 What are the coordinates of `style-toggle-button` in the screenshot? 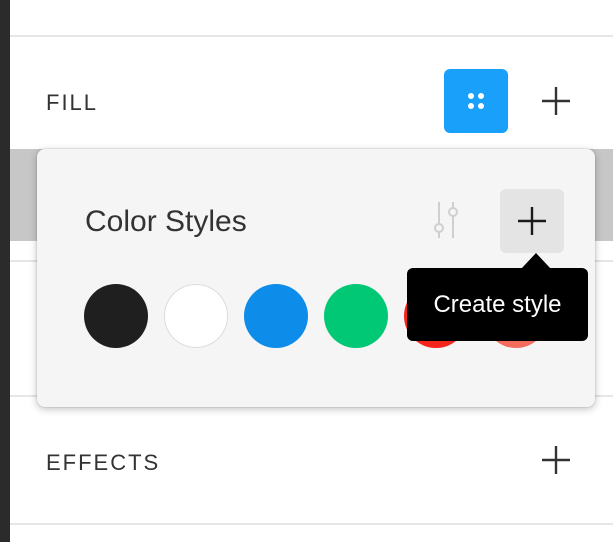 It's located at (476, 101).